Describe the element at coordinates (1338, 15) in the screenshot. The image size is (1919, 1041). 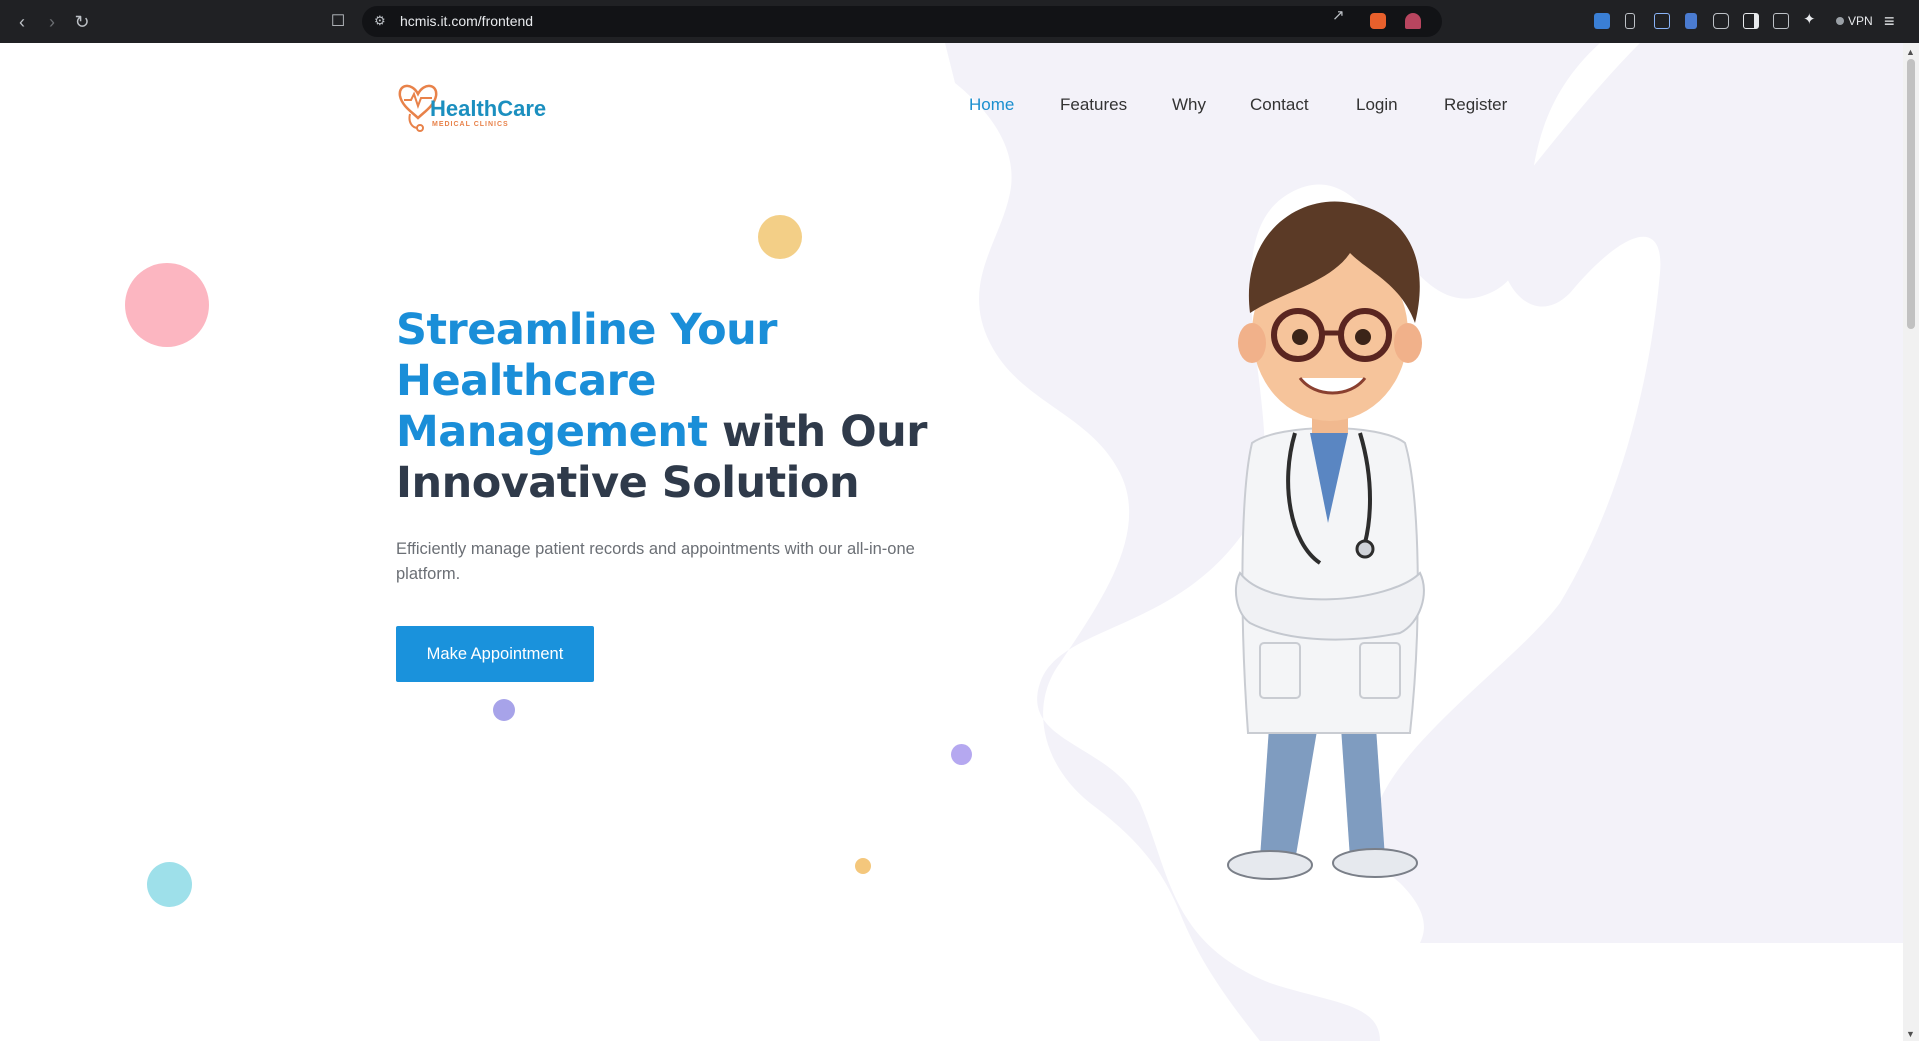
I see `share-icon: ↗` at that location.